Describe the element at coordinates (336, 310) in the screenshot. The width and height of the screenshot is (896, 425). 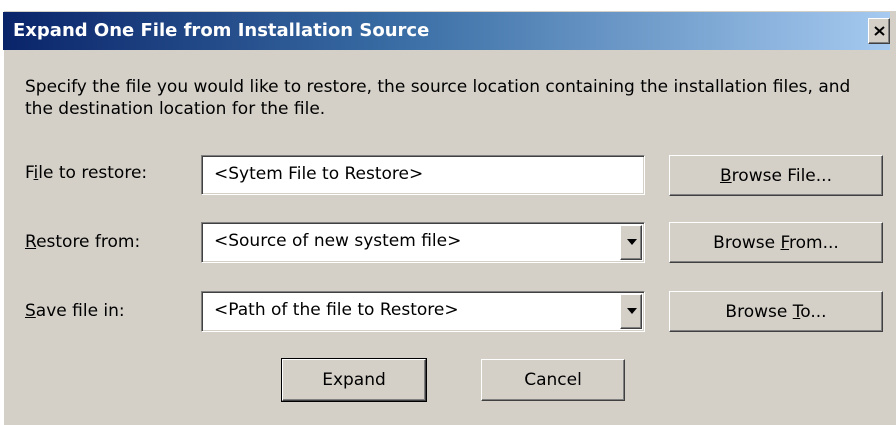
I see `save-file-in-value: <Path of the file to Restore>` at that location.